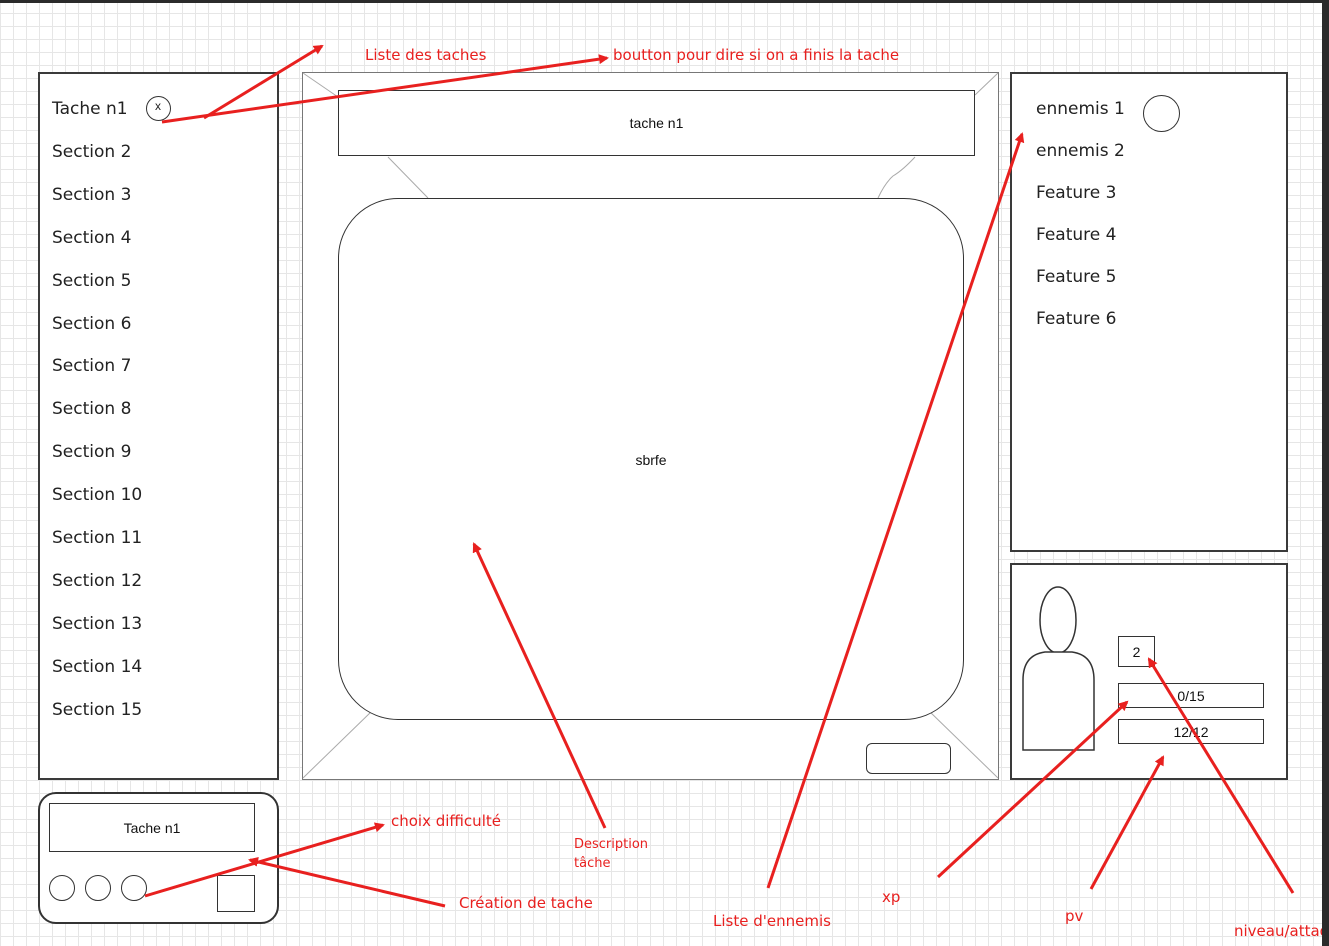 The image size is (1329, 946). What do you see at coordinates (446, 821) in the screenshot?
I see `annotation-difficulty: choix difficulté` at bounding box center [446, 821].